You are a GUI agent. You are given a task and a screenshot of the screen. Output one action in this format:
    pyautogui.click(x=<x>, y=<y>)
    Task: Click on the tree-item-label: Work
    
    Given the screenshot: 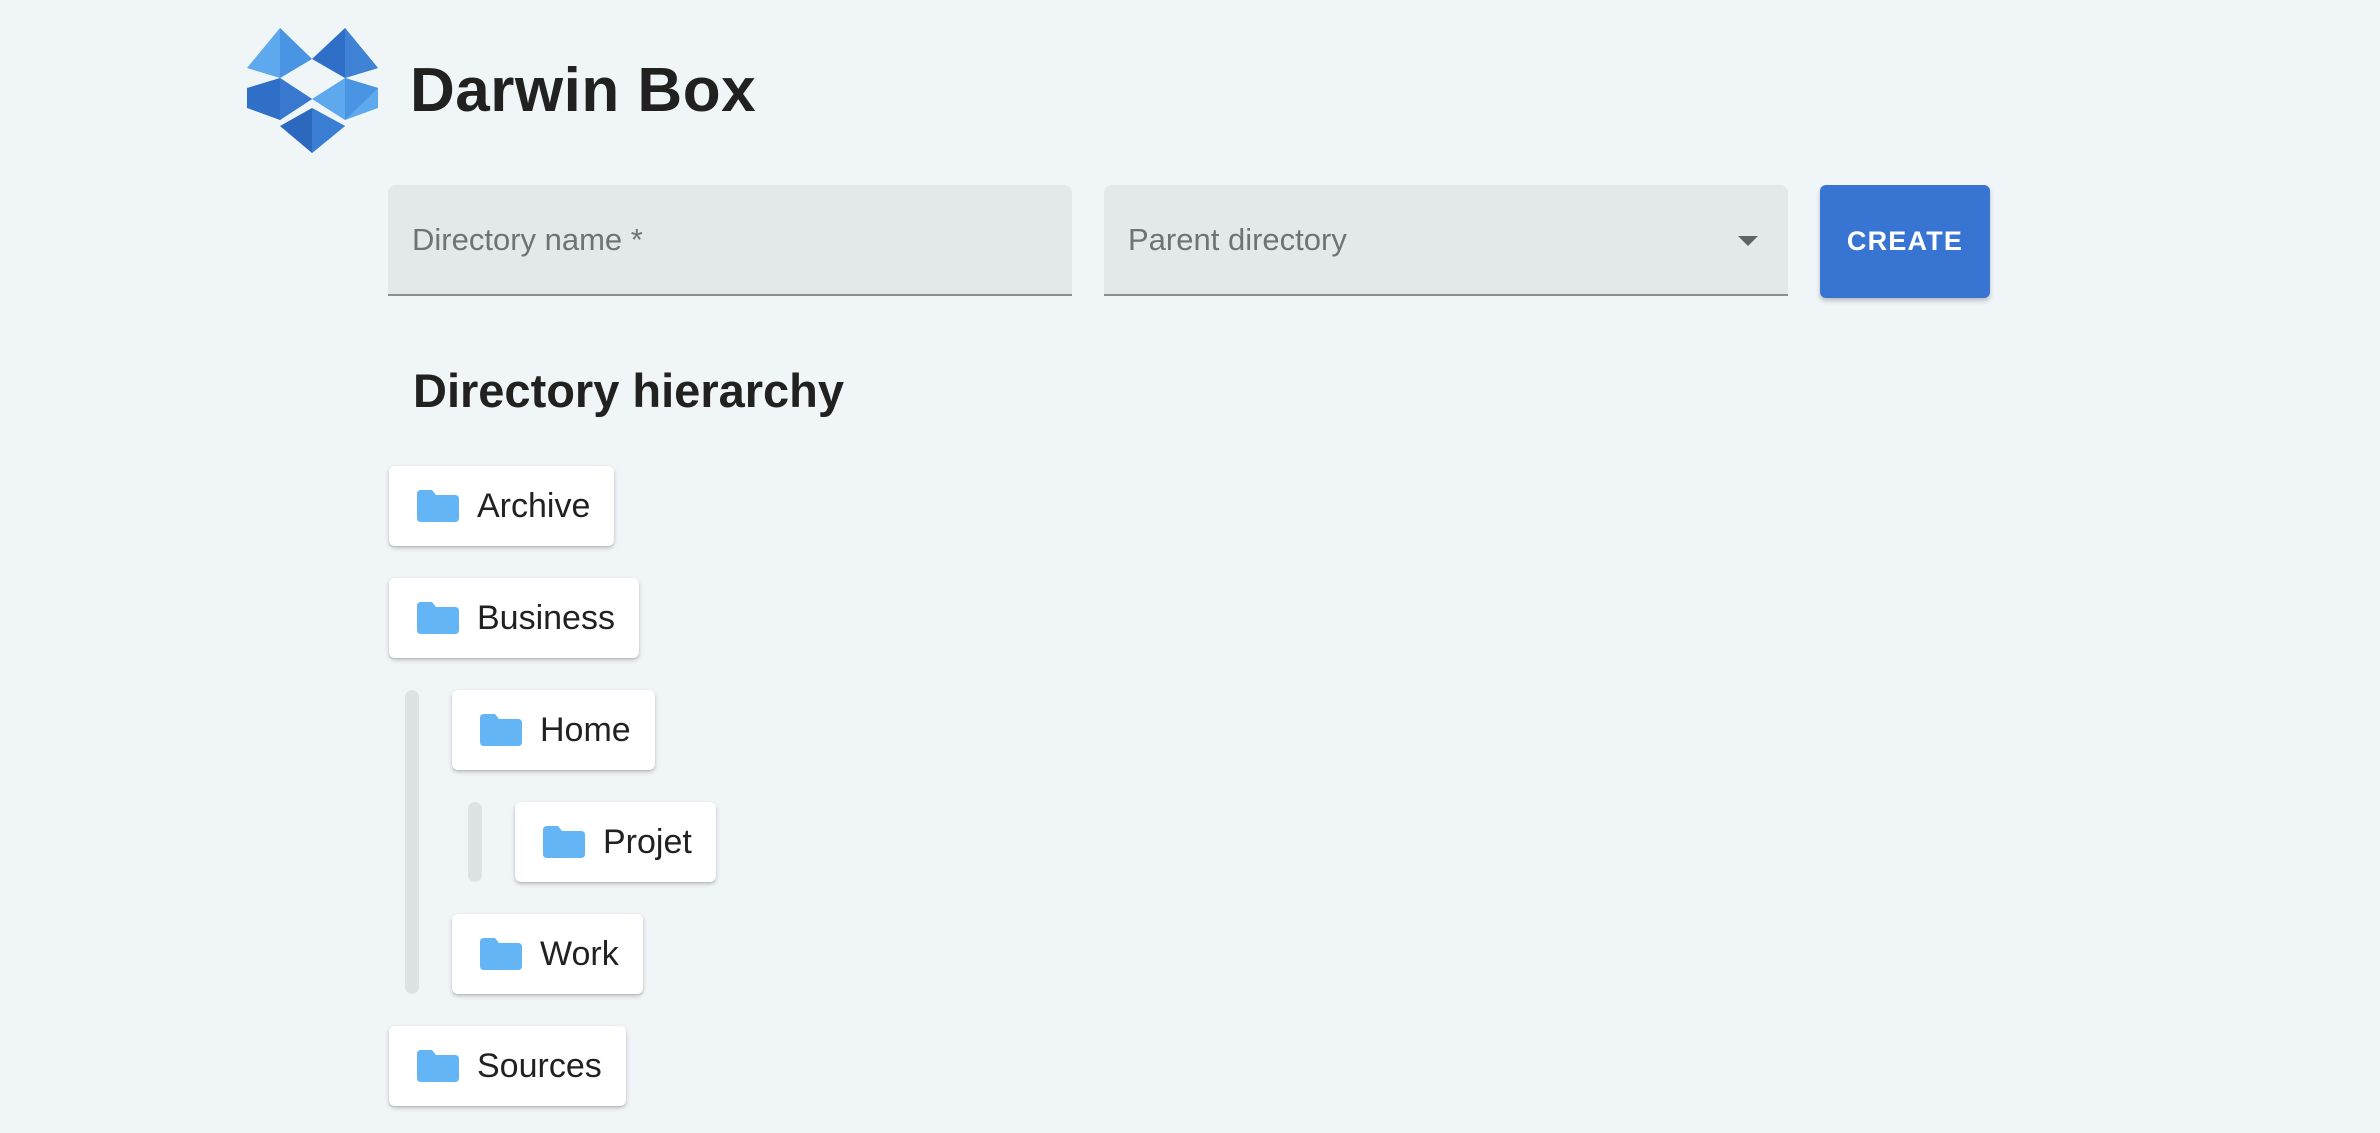 What is the action you would take?
    pyautogui.click(x=579, y=953)
    